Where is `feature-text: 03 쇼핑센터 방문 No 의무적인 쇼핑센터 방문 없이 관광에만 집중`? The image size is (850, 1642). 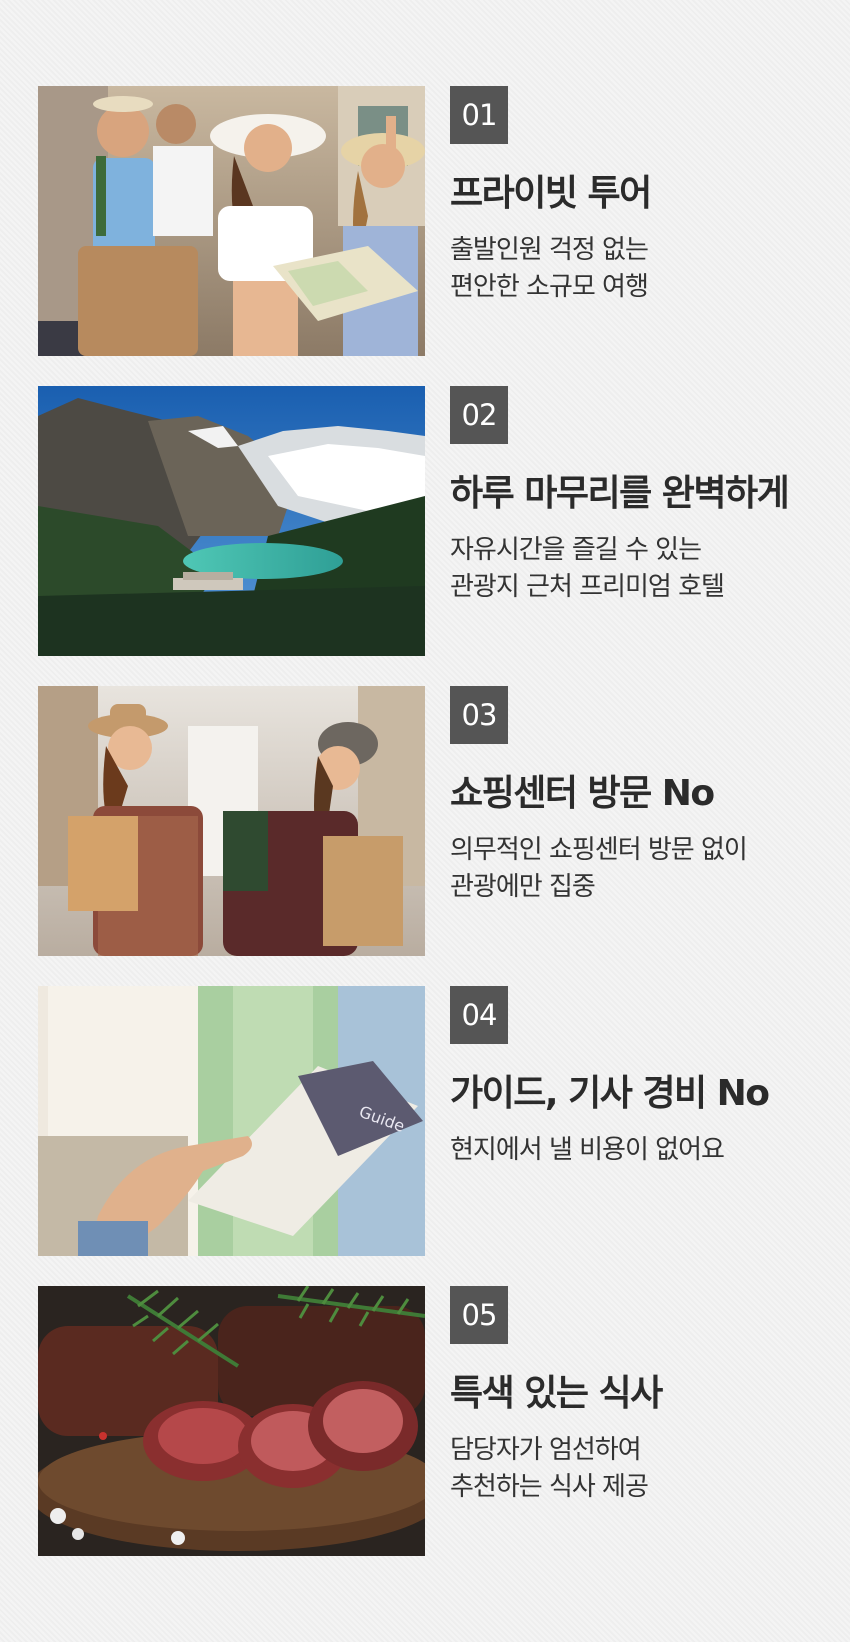 feature-text: 03 쇼핑센터 방문 No 의무적인 쇼핑센터 방문 없이 관광에만 집중 is located at coordinates (650, 796).